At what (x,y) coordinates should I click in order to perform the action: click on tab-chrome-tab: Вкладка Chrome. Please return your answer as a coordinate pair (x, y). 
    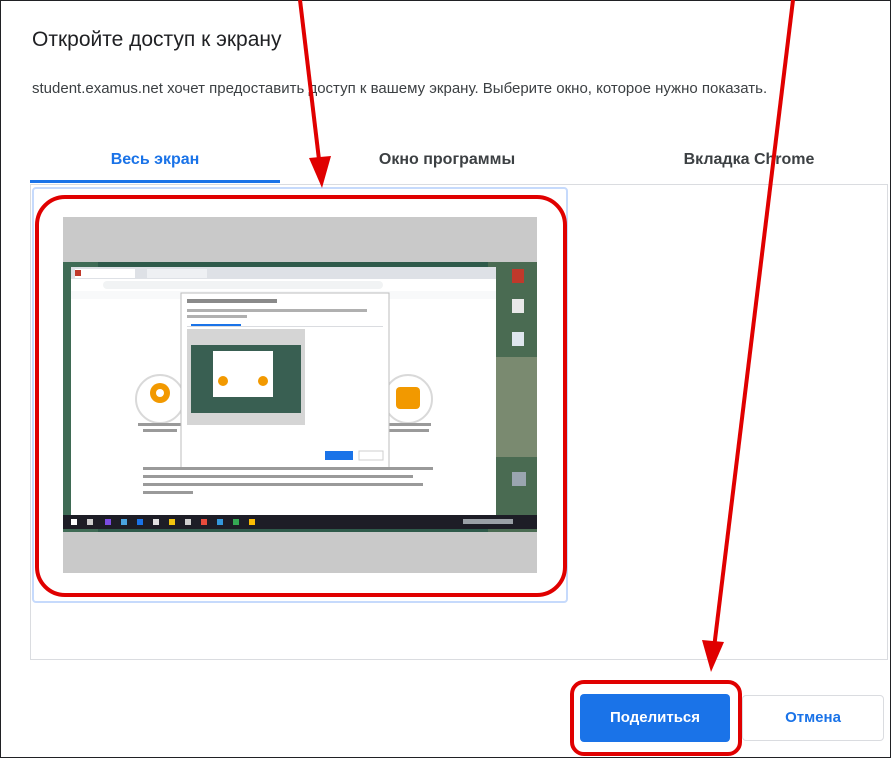
    Looking at the image, I should click on (749, 163).